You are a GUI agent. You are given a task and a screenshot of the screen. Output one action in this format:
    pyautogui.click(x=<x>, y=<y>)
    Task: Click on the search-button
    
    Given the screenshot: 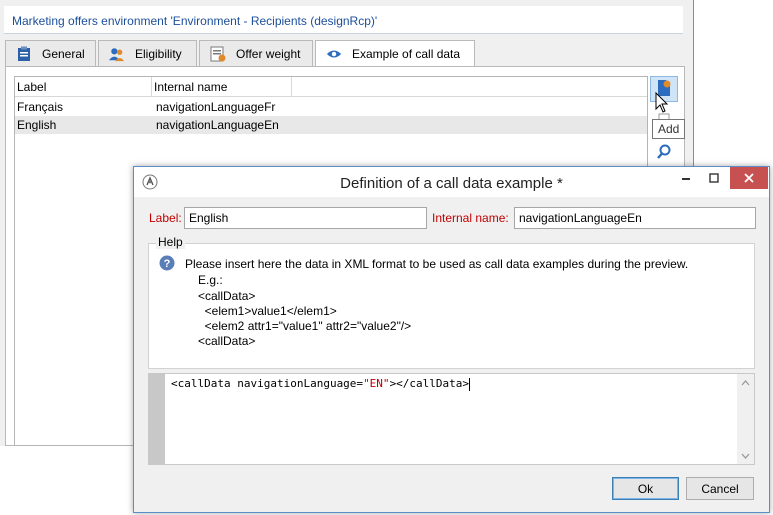 What is the action you would take?
    pyautogui.click(x=664, y=153)
    